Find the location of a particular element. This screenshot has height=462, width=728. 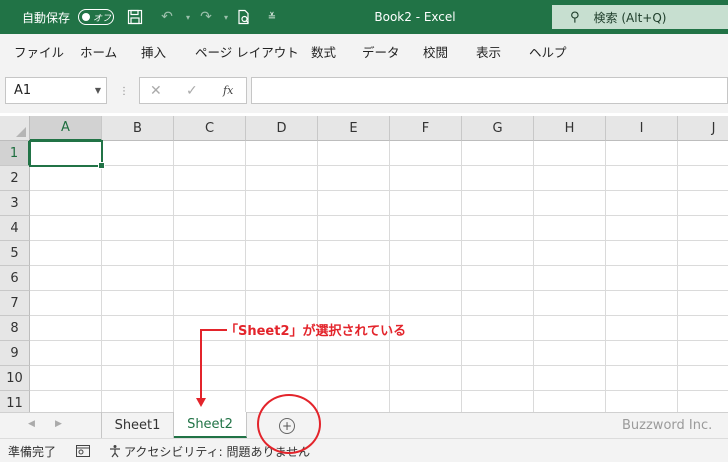

search-label: 検索 (Alt+Q) is located at coordinates (630, 17).